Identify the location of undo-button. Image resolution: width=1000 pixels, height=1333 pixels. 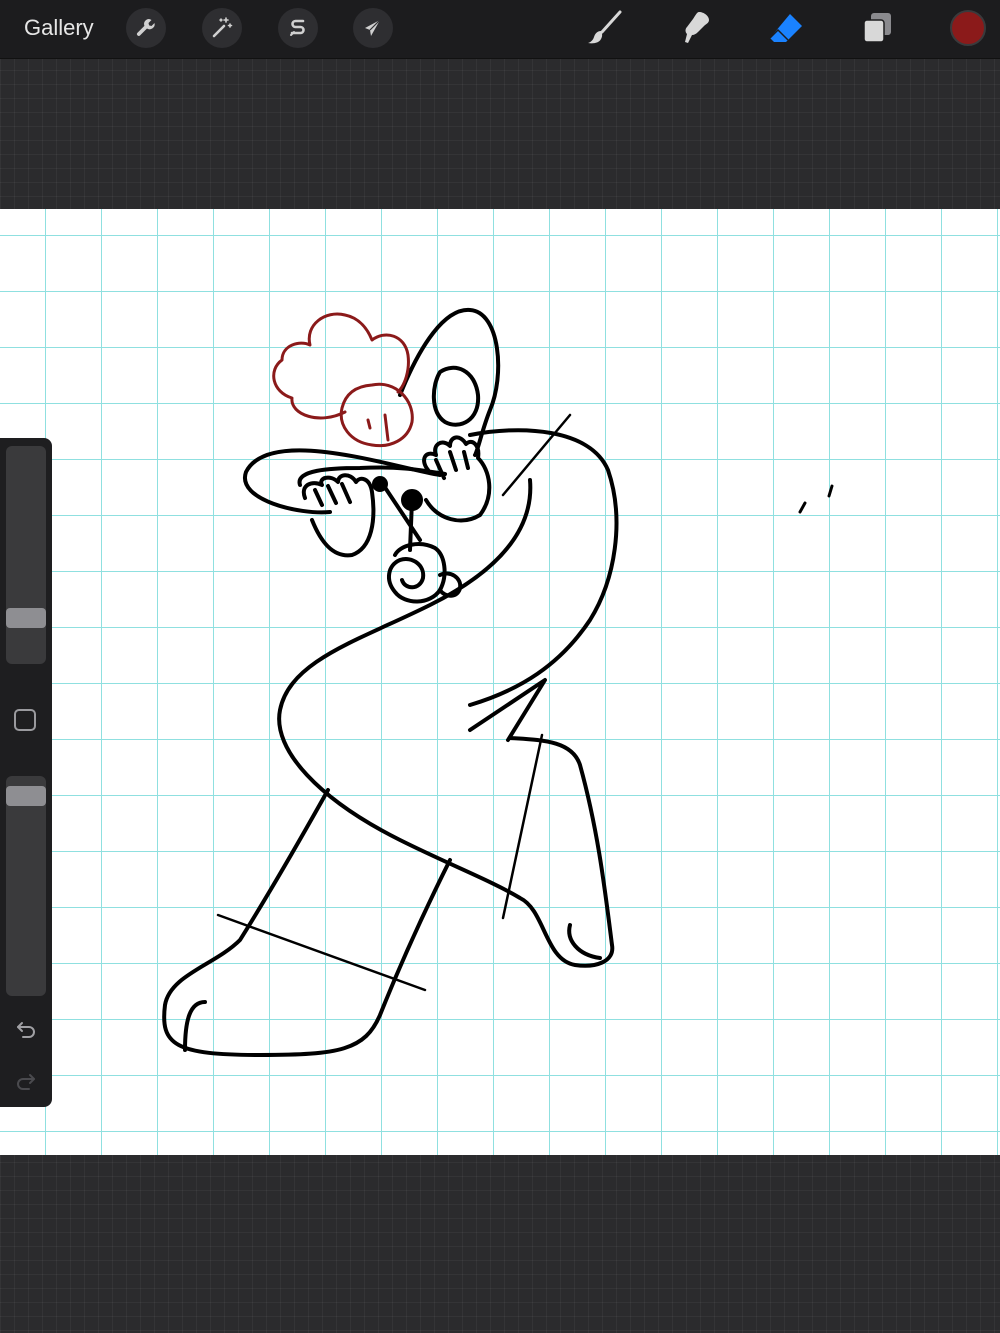
(26, 1030).